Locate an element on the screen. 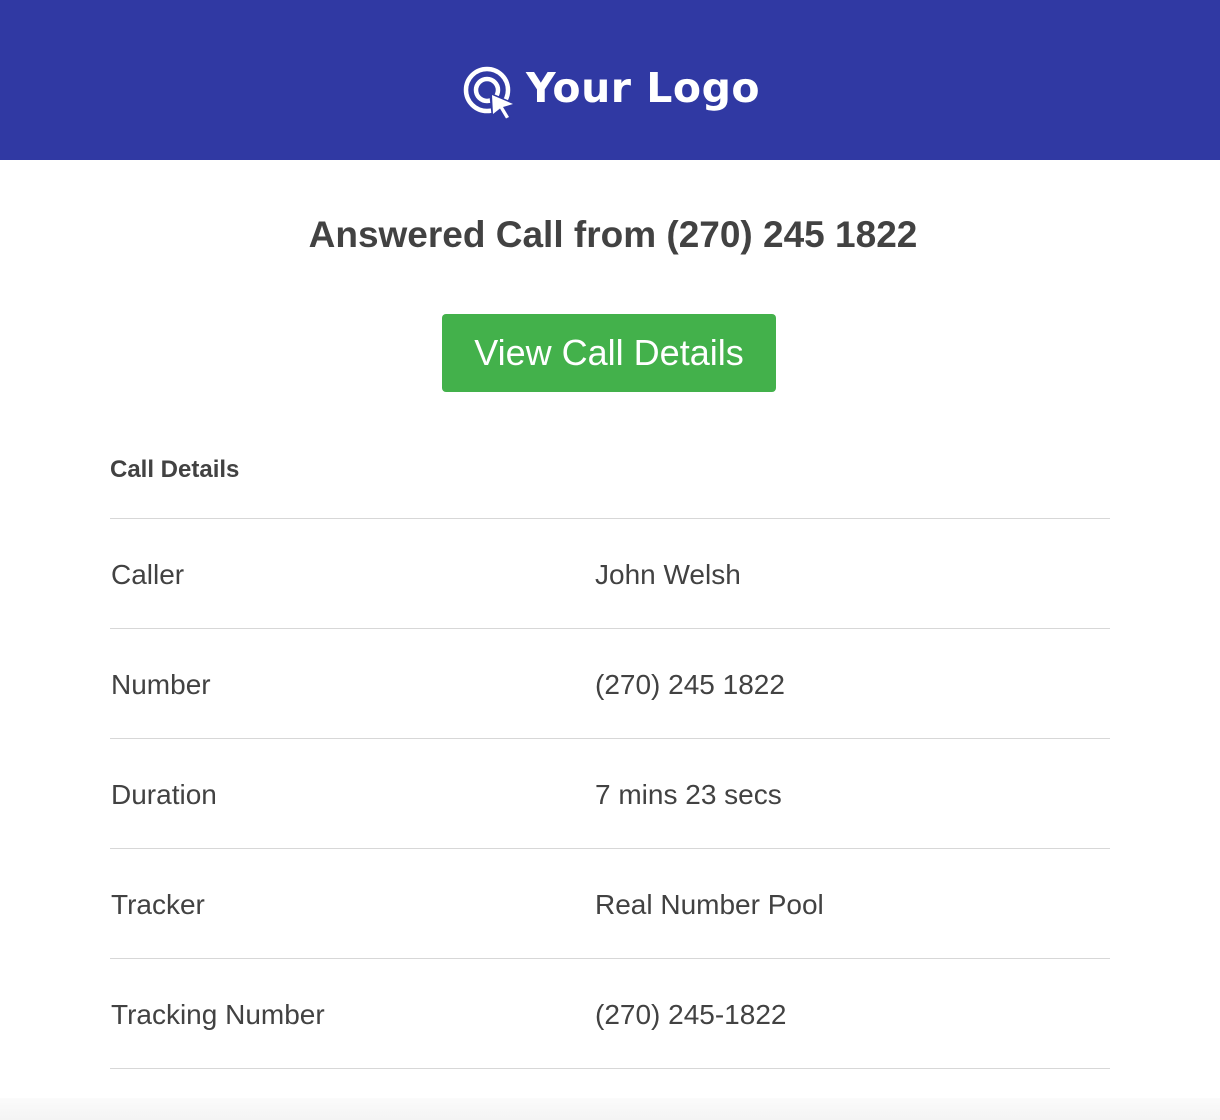  footer-shade is located at coordinates (610, 1109).